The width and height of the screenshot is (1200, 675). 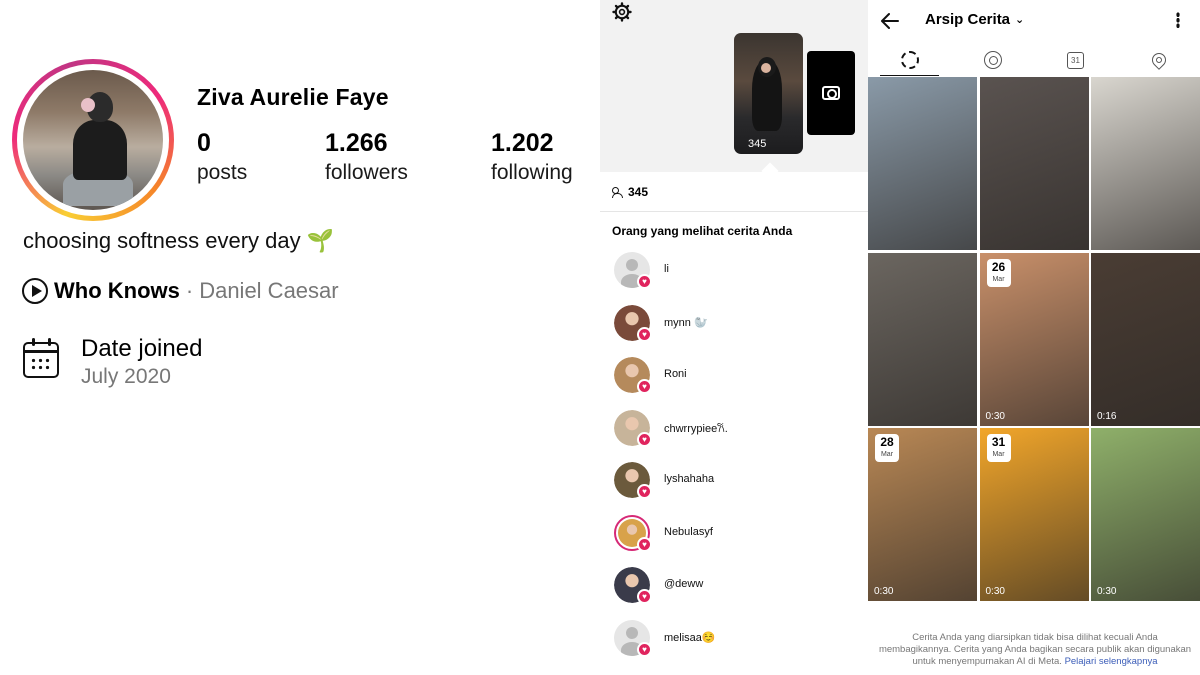 What do you see at coordinates (222, 172) in the screenshot?
I see `stat-posts-label: posts` at bounding box center [222, 172].